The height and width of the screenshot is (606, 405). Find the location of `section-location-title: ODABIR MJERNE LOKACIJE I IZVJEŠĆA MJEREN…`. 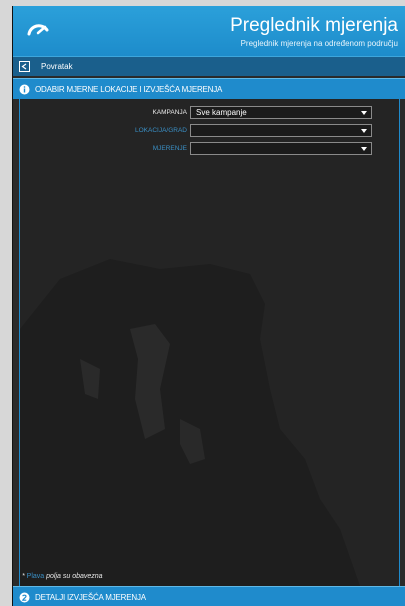

section-location-title: ODABIR MJERNE LOKACIJE I IZVJEŠĆA MJEREN… is located at coordinates (129, 89).